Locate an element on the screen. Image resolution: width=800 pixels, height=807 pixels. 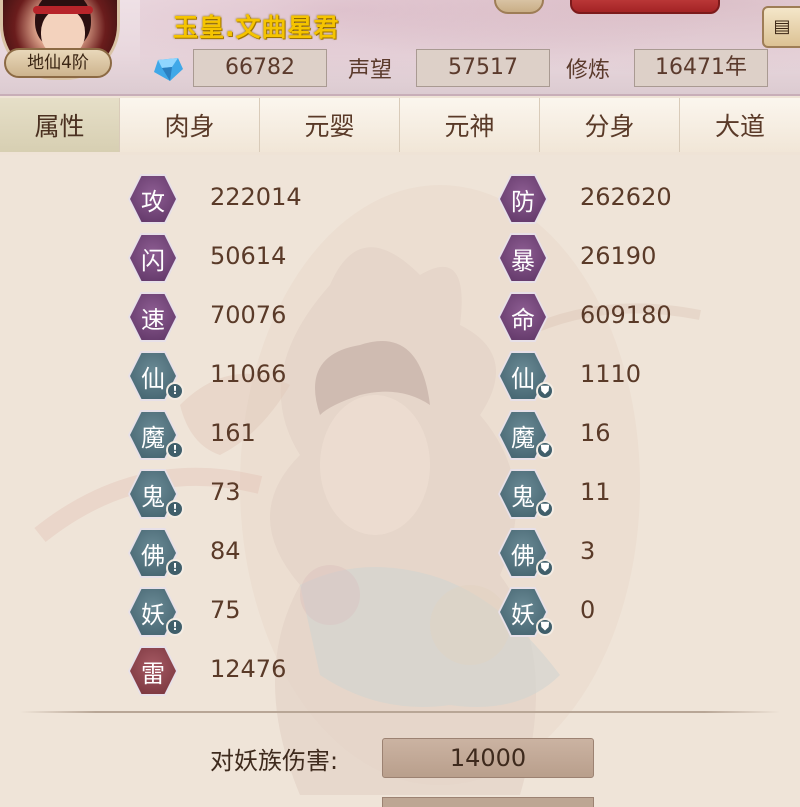
tab-body: 肉身 is located at coordinates (190, 125).